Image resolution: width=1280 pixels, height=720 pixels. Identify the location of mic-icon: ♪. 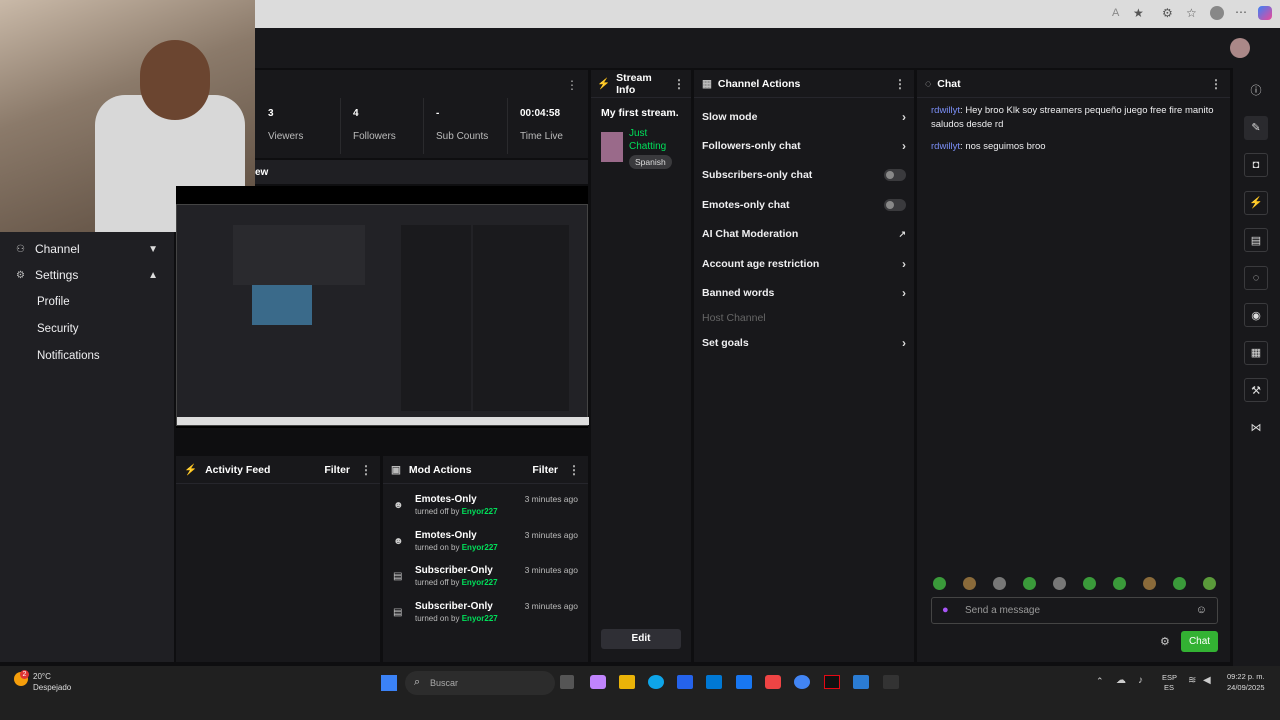
(1140, 680).